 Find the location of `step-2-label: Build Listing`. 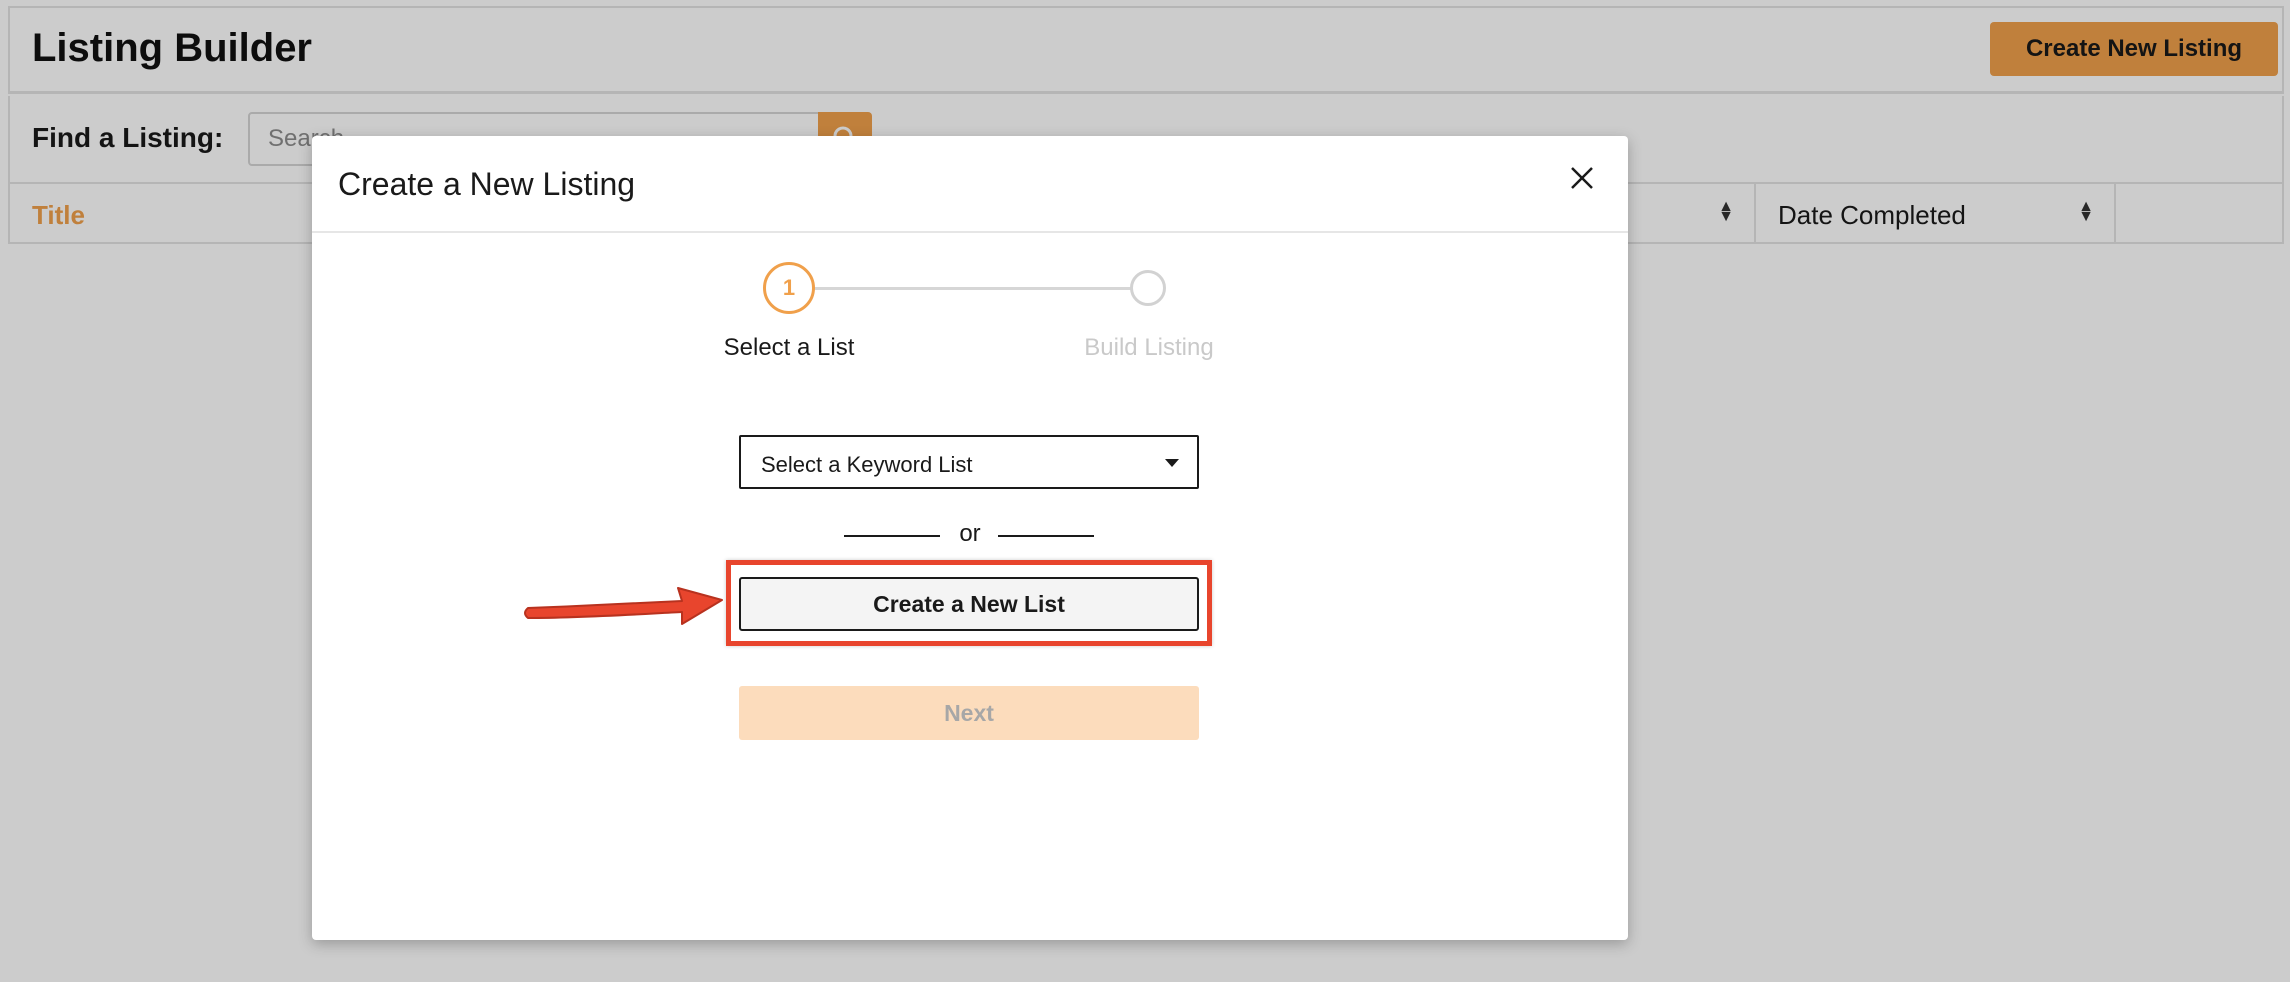

step-2-label: Build Listing is located at coordinates (1149, 347).